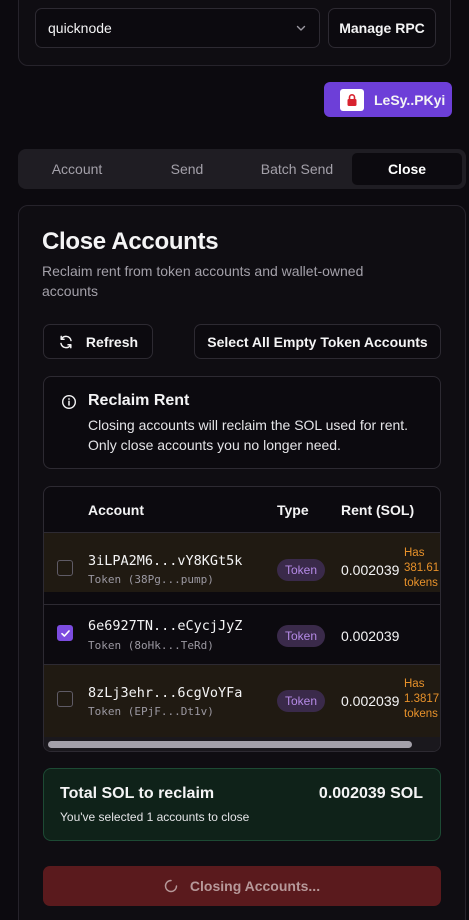 The image size is (469, 920). Describe the element at coordinates (230, 744) in the screenshot. I see `scrollbar-thumb` at that location.